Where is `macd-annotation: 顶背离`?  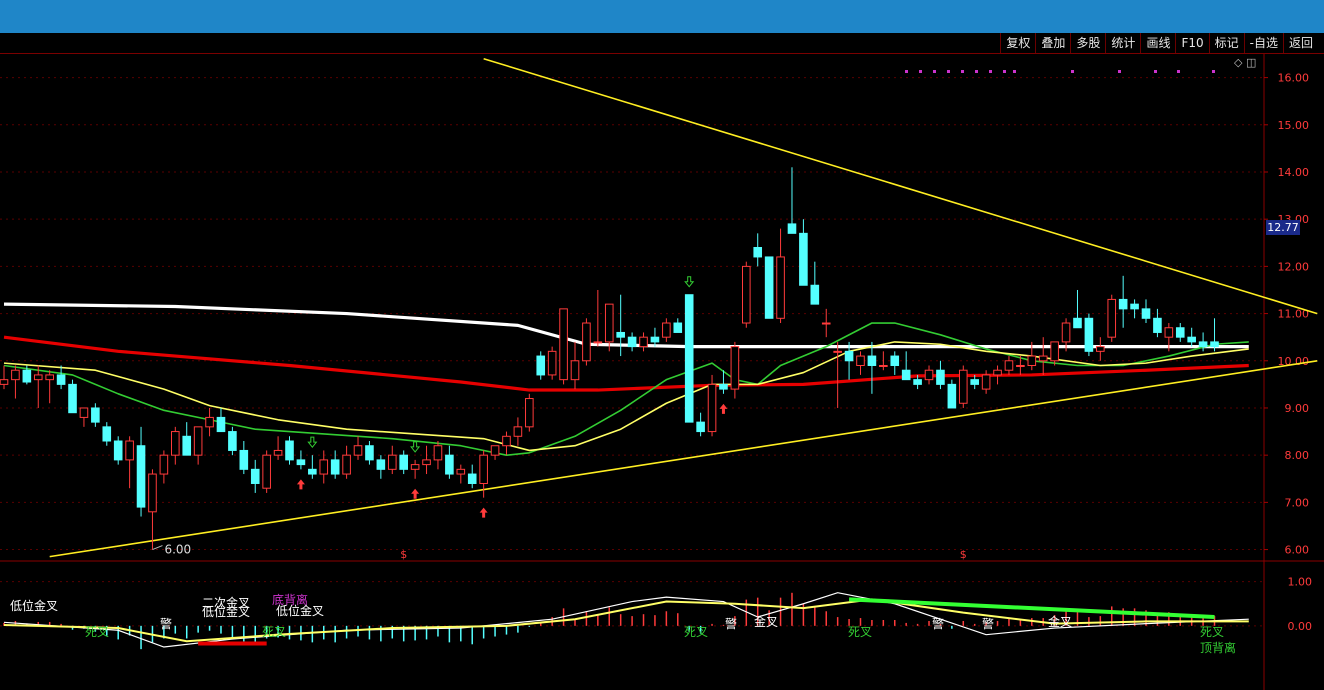 macd-annotation: 顶背离 is located at coordinates (1218, 647).